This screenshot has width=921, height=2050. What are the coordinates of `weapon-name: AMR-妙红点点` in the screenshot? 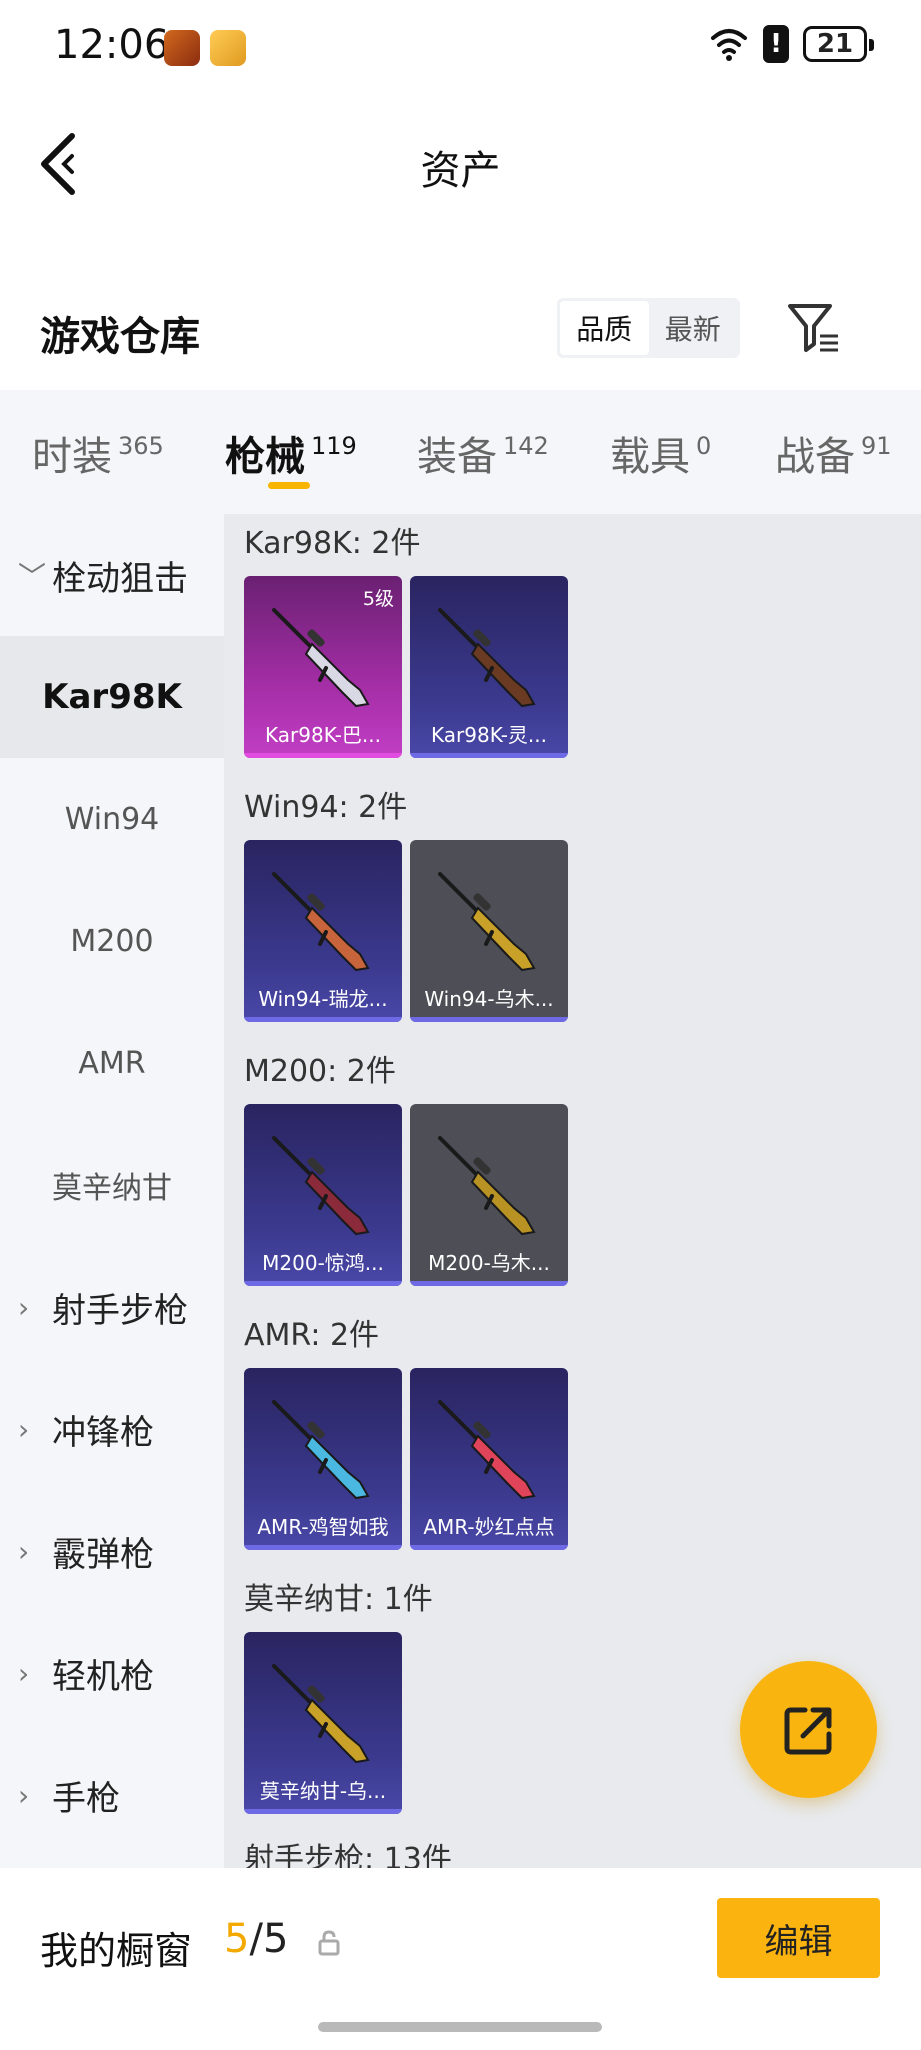 It's located at (489, 1527).